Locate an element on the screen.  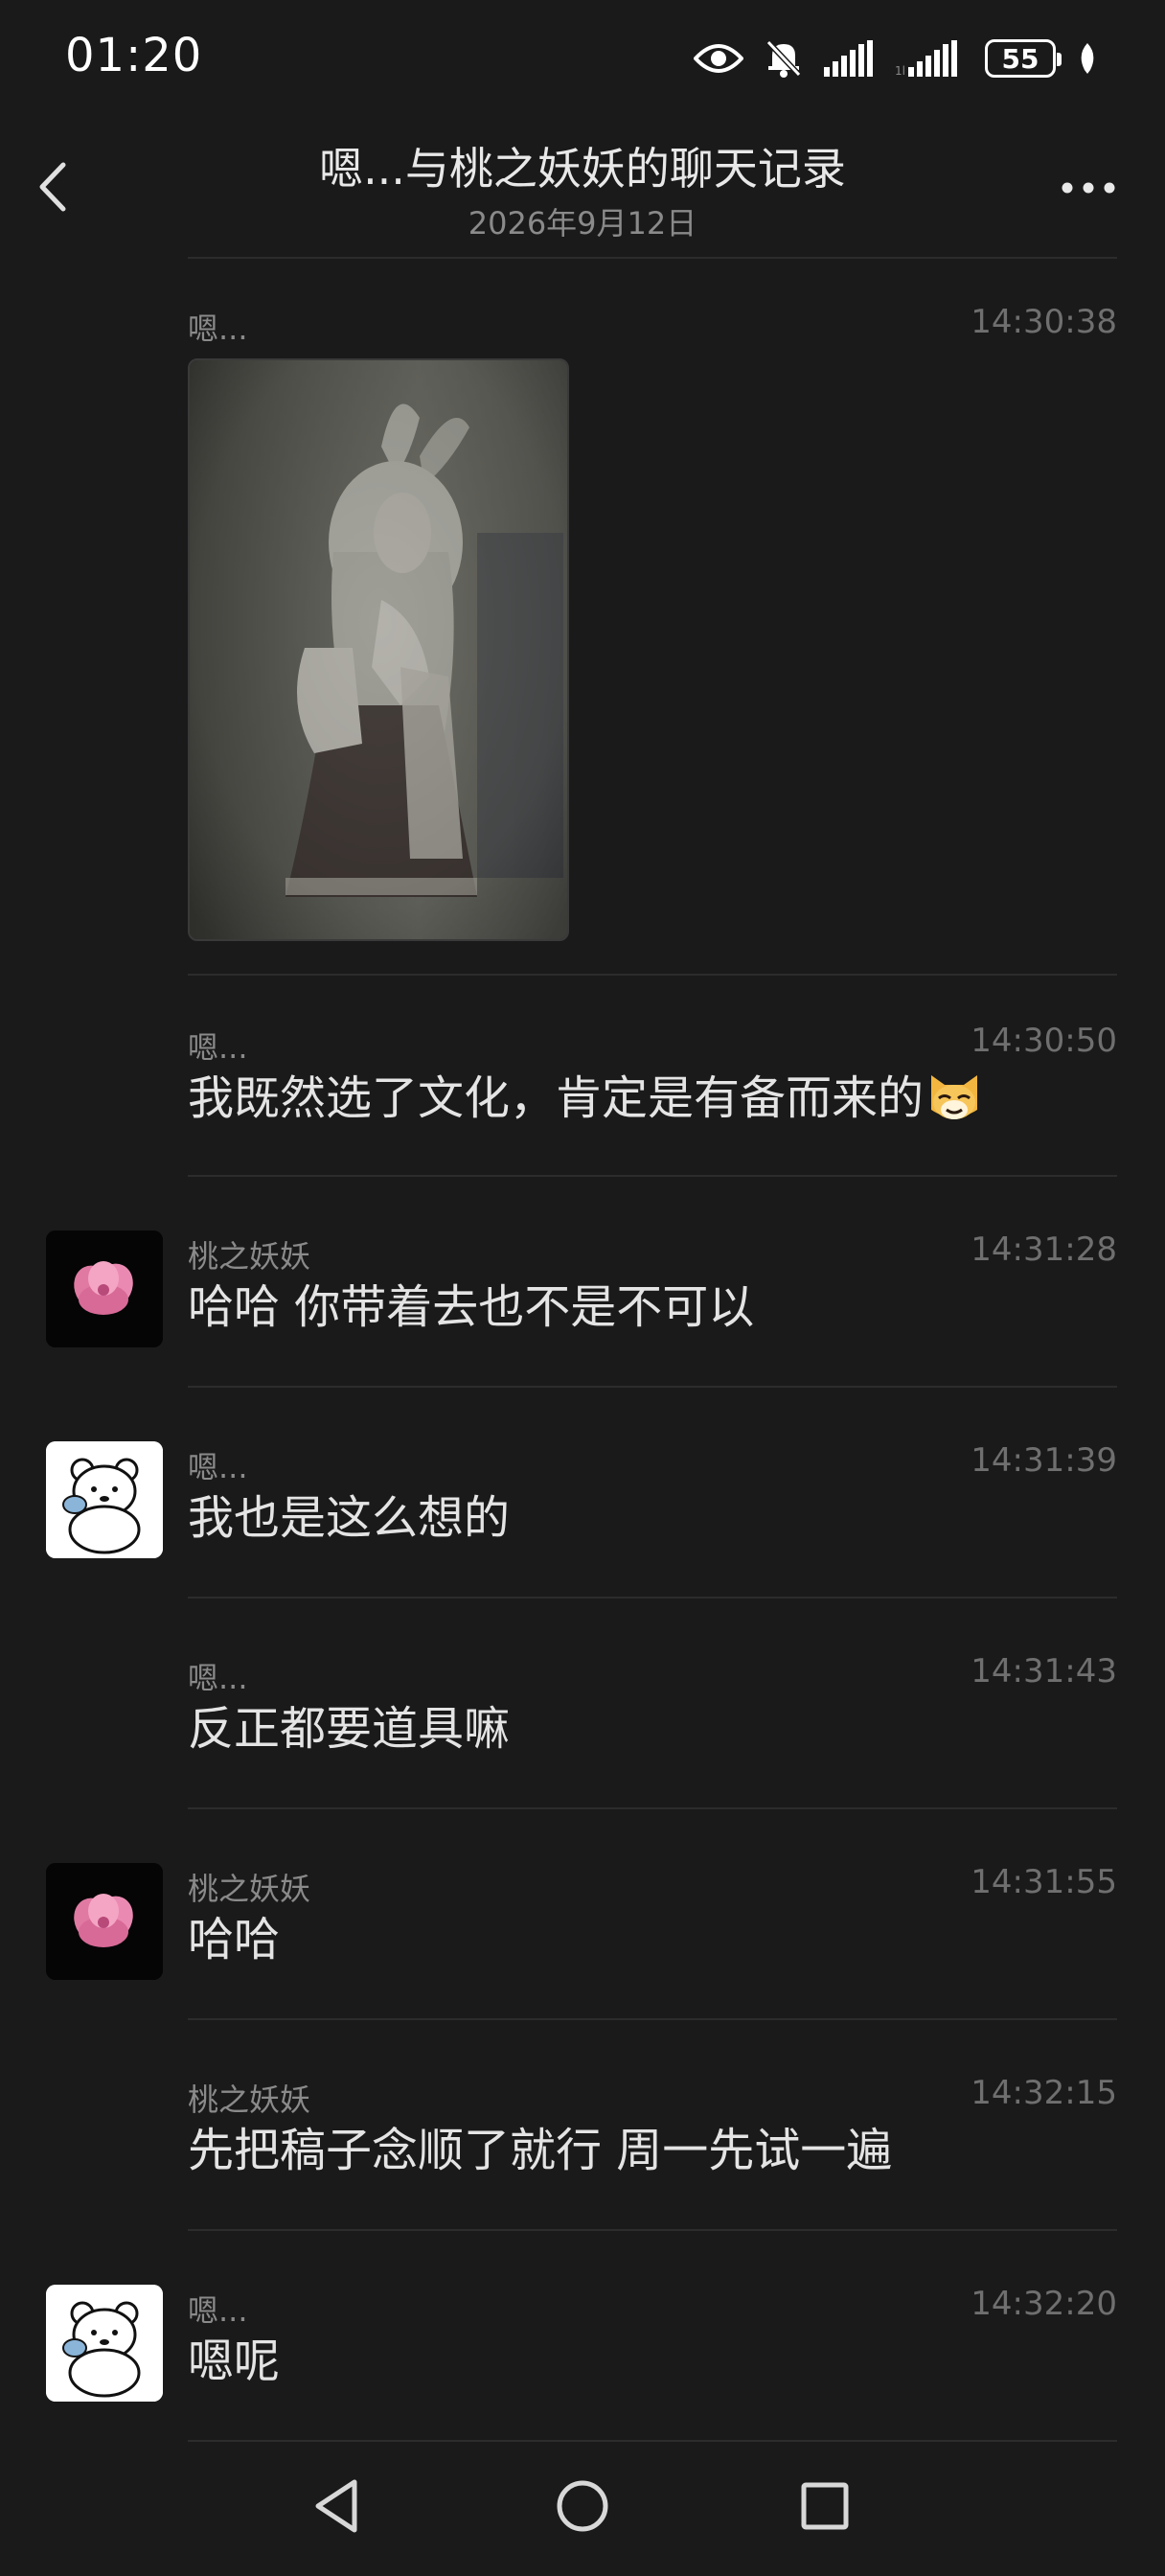
photo-message is located at coordinates (379, 649).